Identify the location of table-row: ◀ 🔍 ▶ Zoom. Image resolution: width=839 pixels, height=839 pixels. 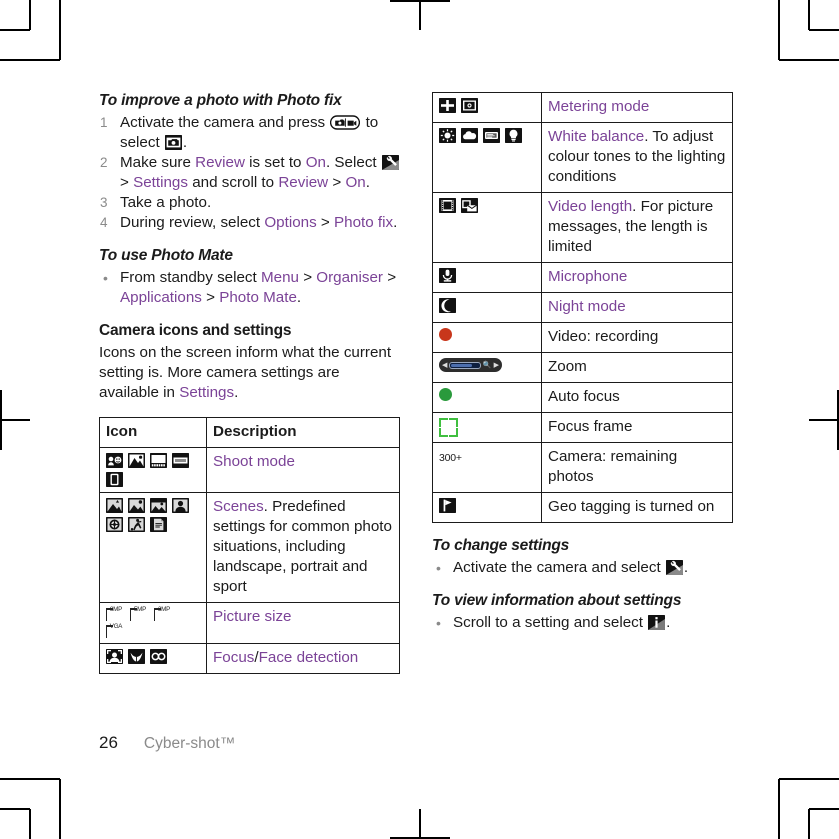
(582, 367).